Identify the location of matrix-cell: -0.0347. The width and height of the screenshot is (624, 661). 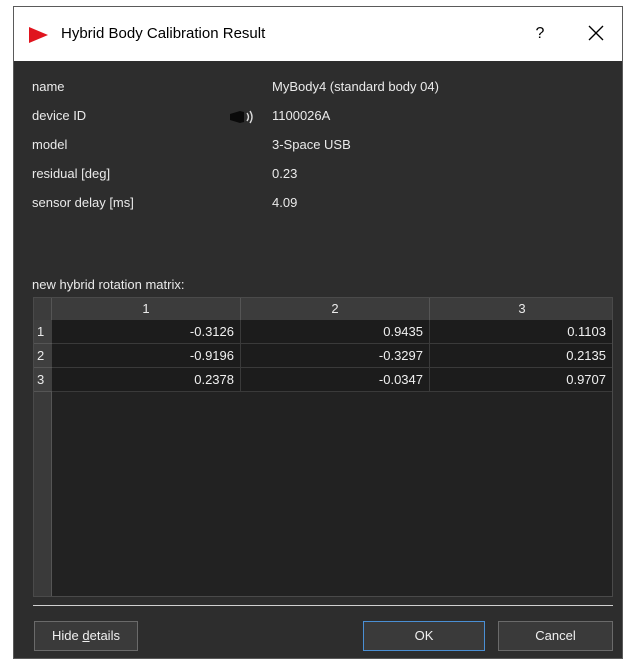
(335, 380).